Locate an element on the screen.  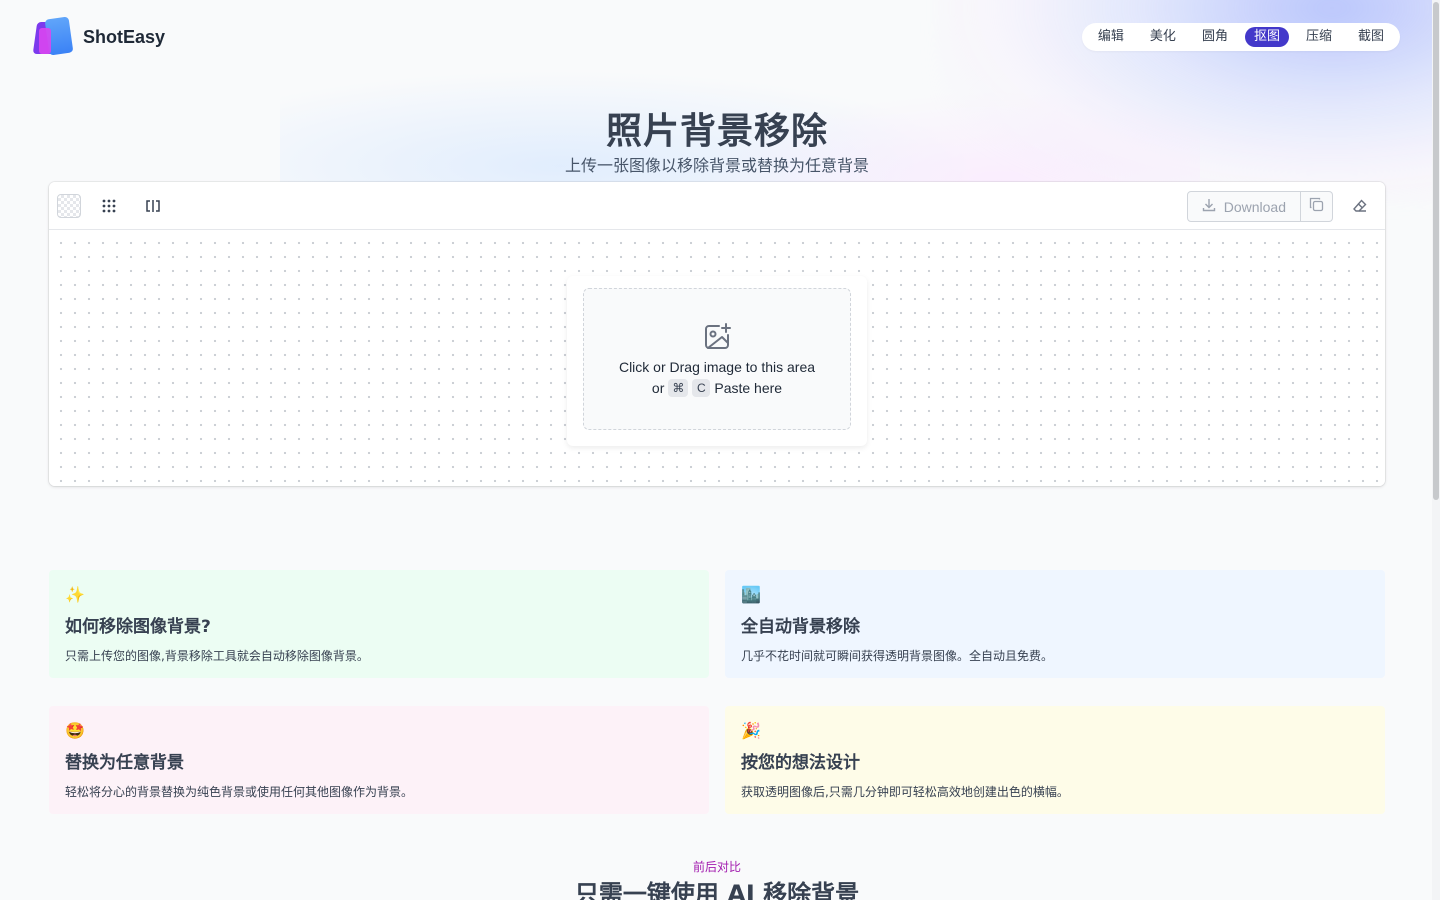
download-button: Download is located at coordinates (1243, 206).